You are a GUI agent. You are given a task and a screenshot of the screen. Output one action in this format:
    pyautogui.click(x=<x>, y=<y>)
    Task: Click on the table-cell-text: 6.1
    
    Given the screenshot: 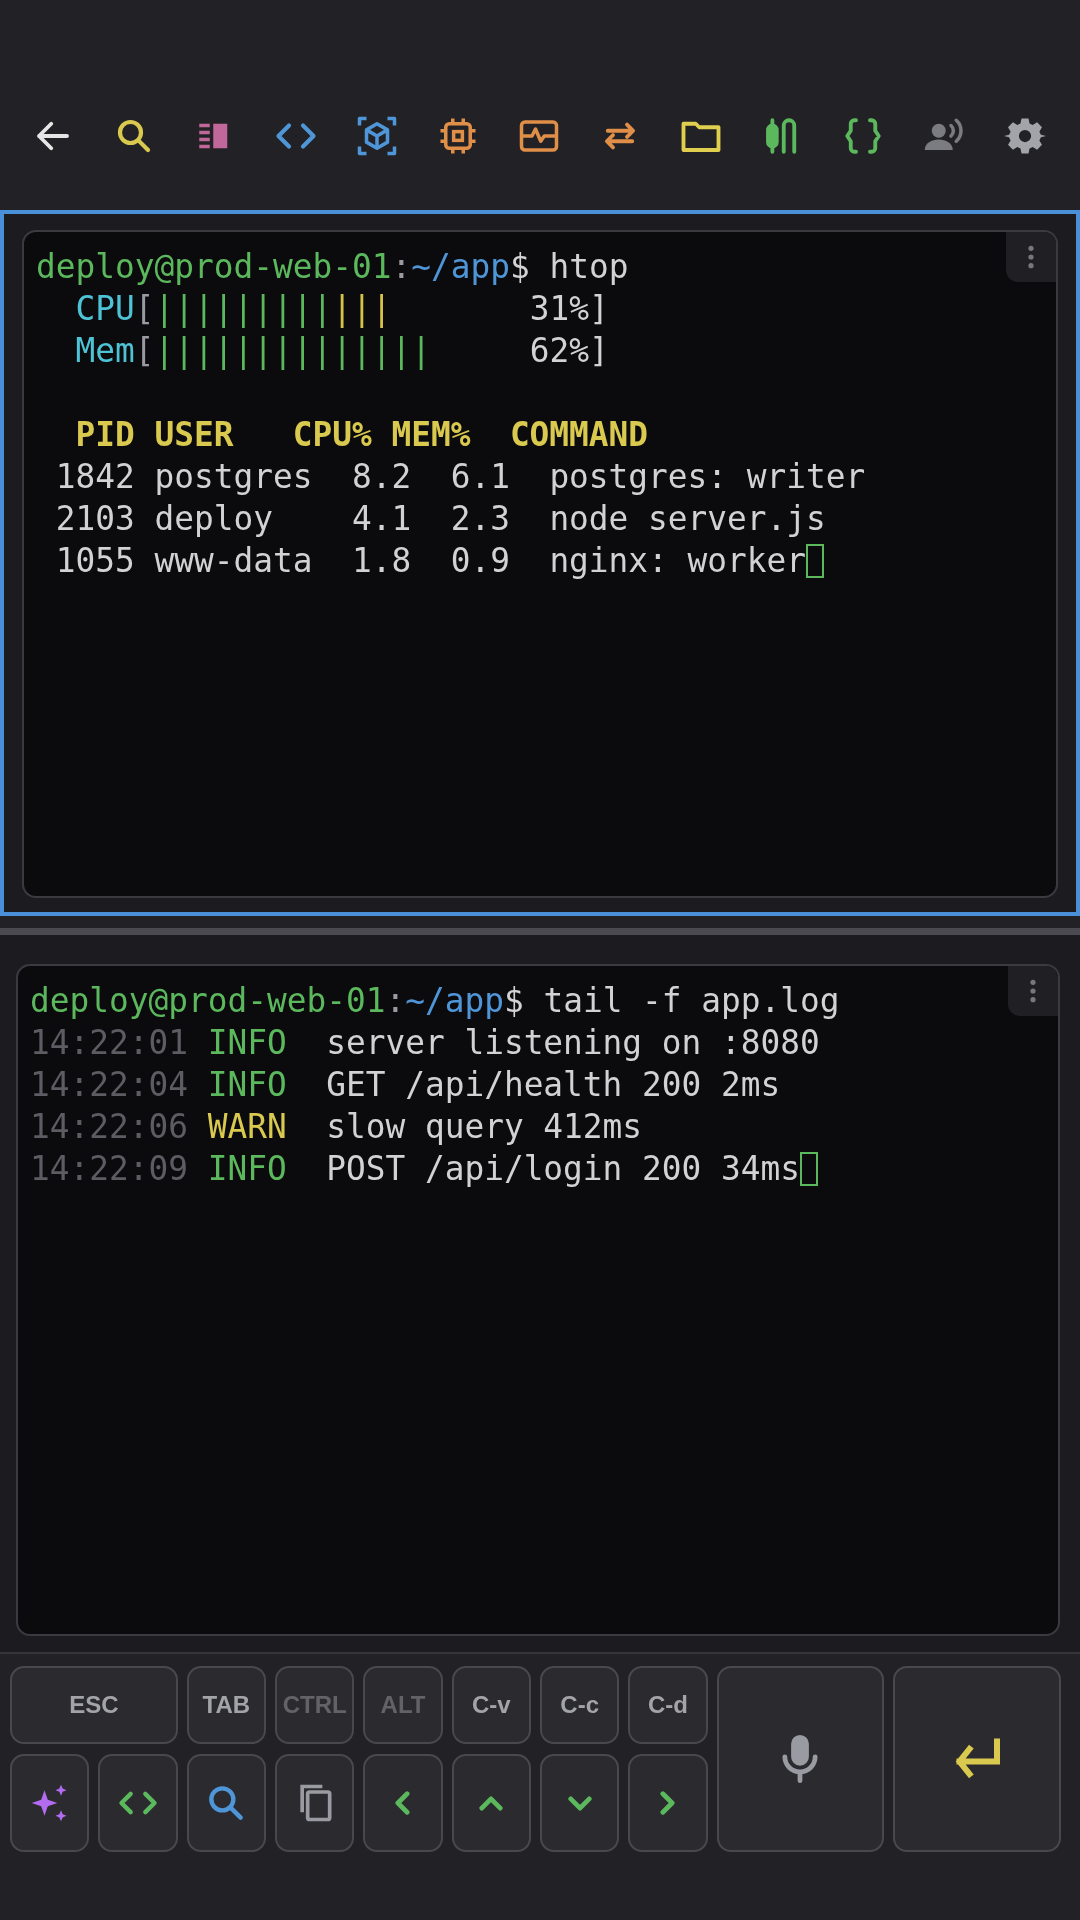 What is the action you would take?
    pyautogui.click(x=480, y=477)
    